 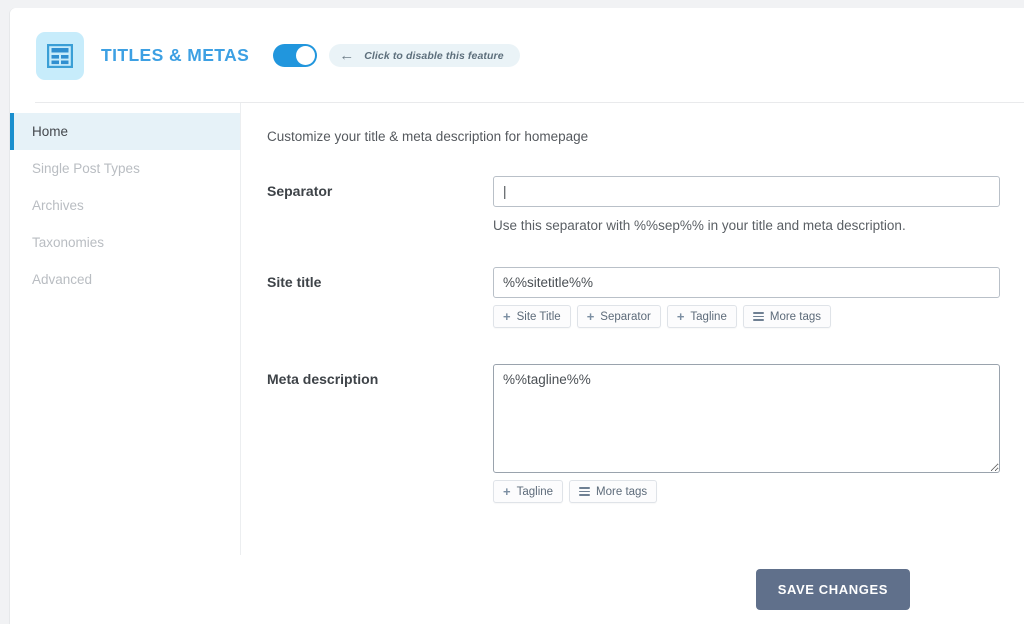 What do you see at coordinates (746, 491) in the screenshot?
I see `meta-description-tag-buttons: + Tagline More tags` at bounding box center [746, 491].